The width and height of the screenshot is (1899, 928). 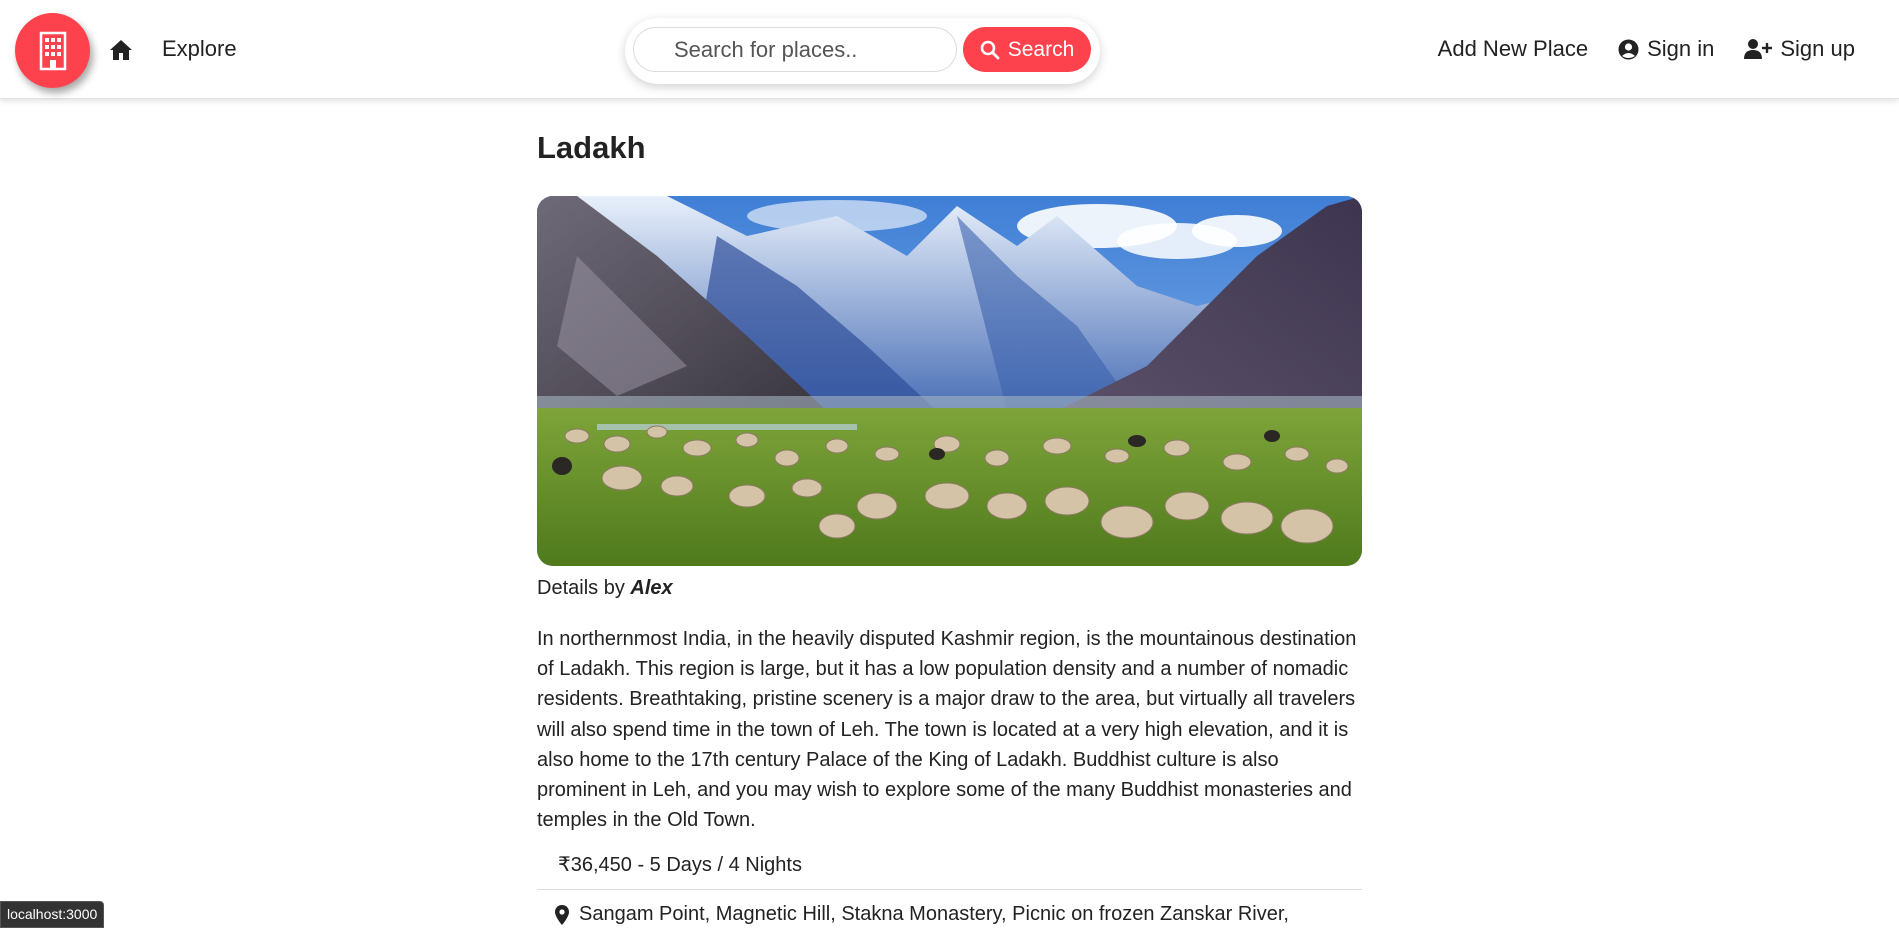 I want to click on search-icon, so click(x=990, y=49).